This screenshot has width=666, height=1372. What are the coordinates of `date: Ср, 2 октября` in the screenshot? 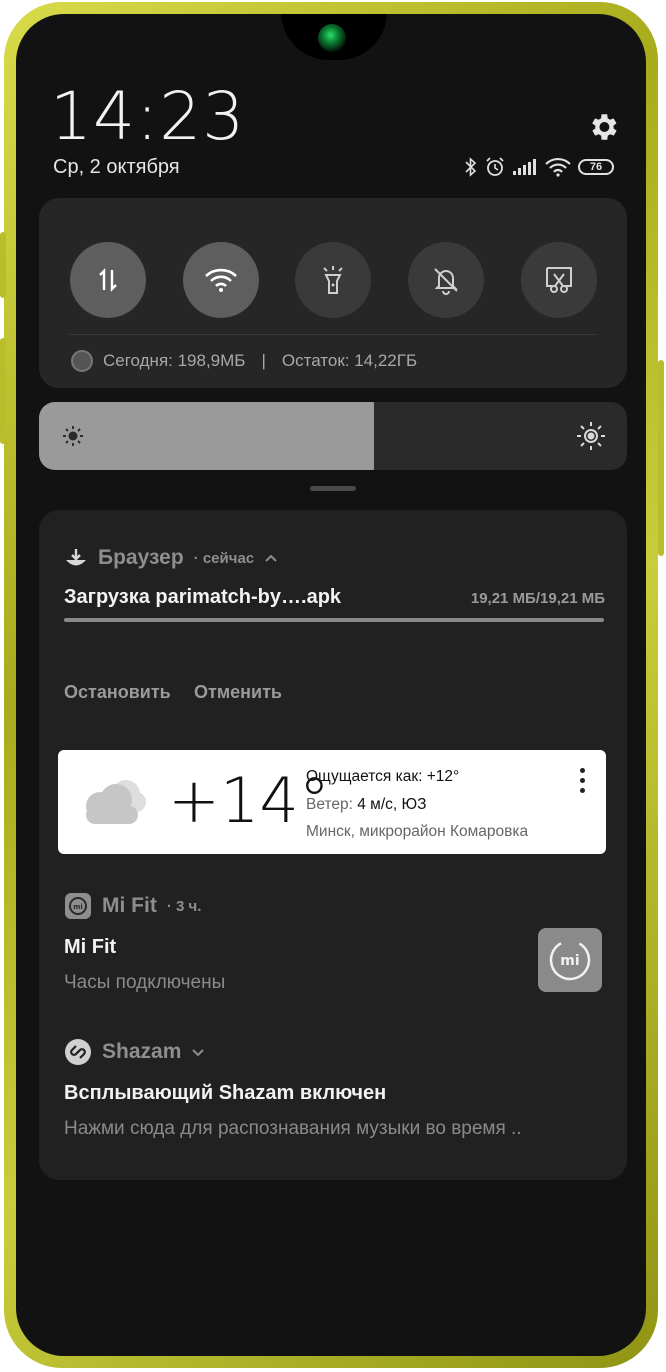 It's located at (116, 167).